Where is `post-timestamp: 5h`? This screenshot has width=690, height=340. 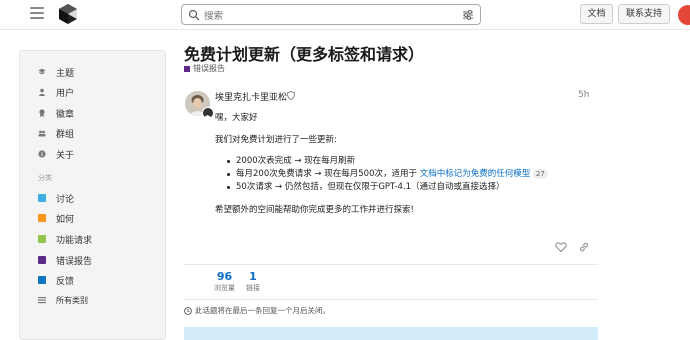 post-timestamp: 5h is located at coordinates (583, 95).